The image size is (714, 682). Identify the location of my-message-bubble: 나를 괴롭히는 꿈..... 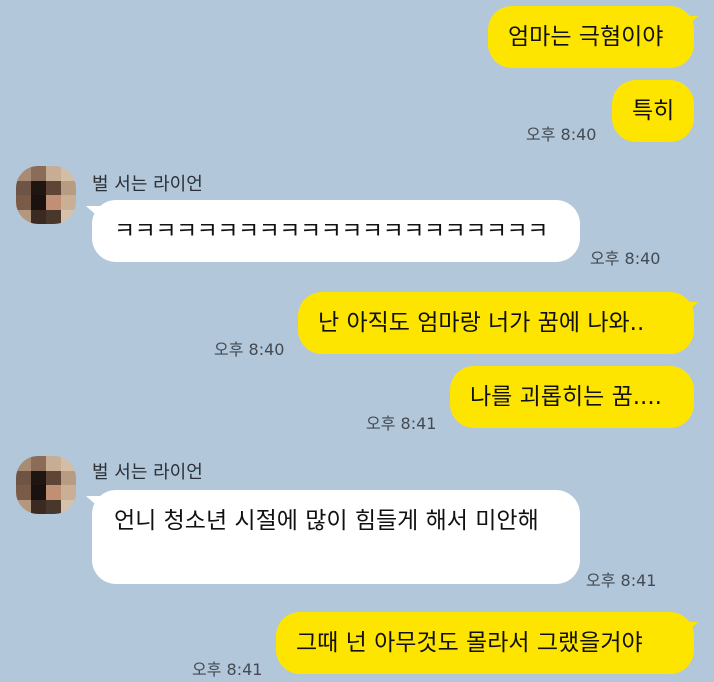
(572, 397).